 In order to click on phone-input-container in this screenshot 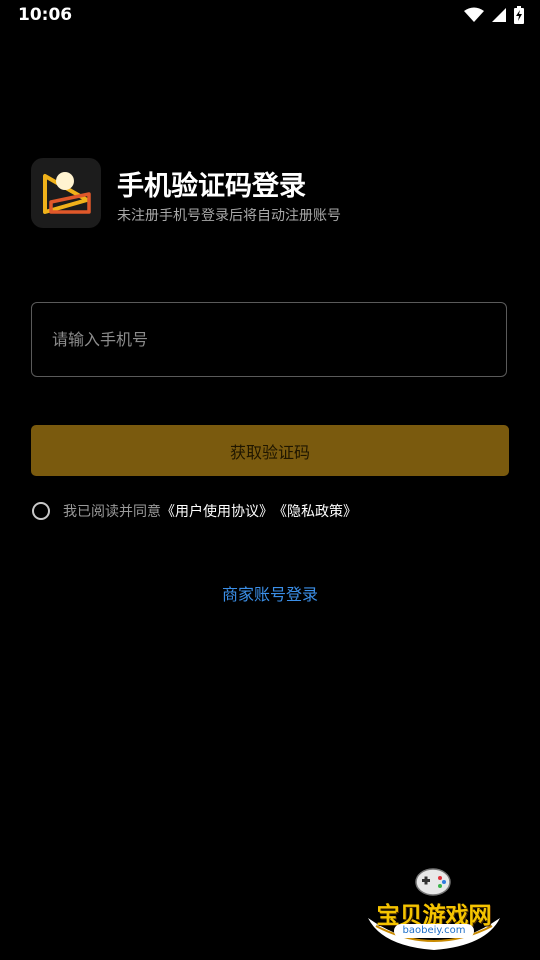, I will do `click(269, 339)`.